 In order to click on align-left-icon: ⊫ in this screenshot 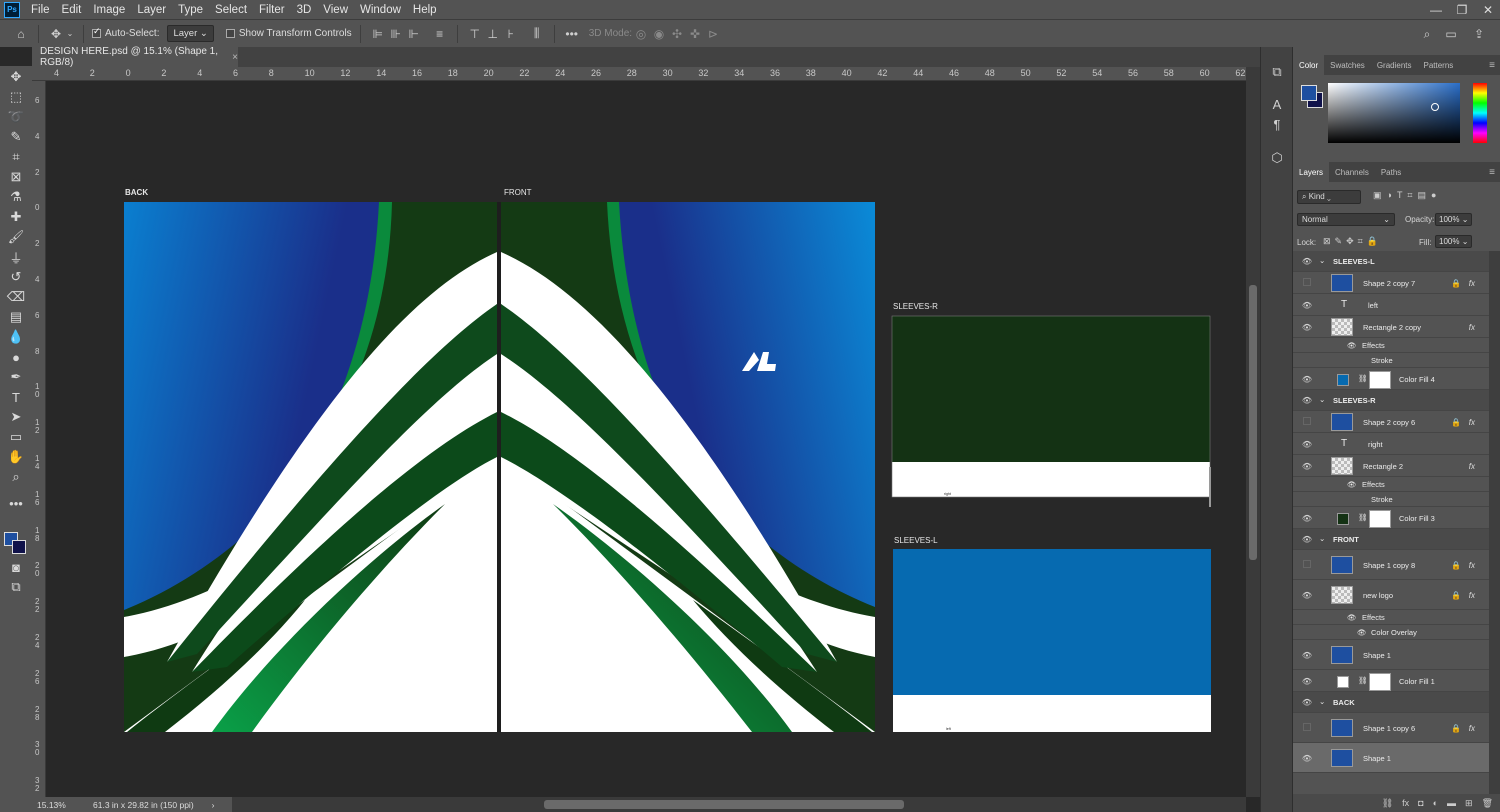, I will do `click(378, 34)`.